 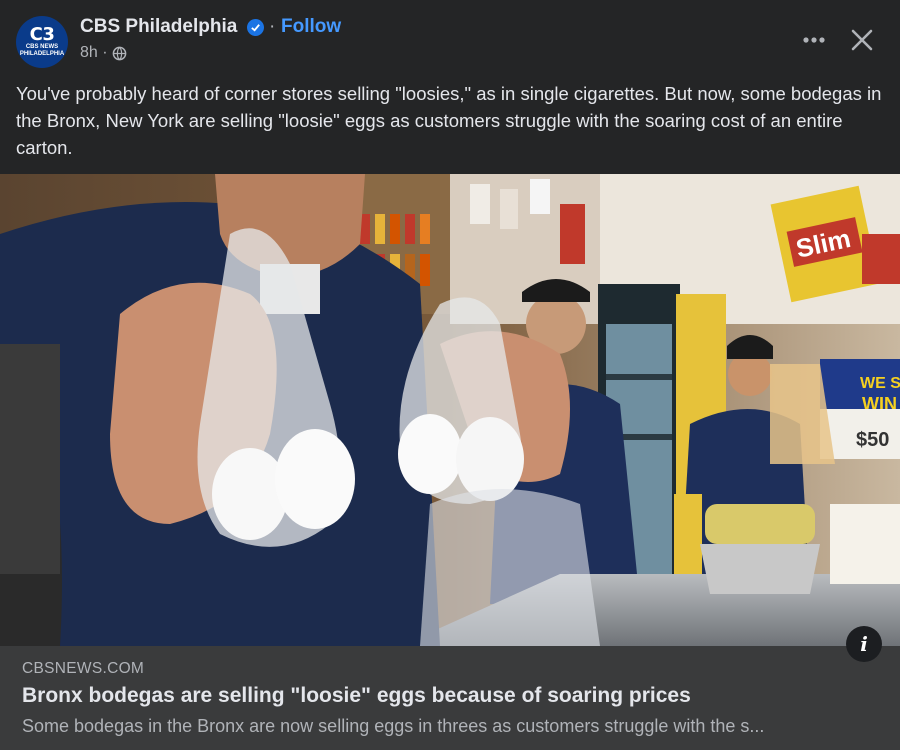 I want to click on close-icon, so click(x=862, y=40).